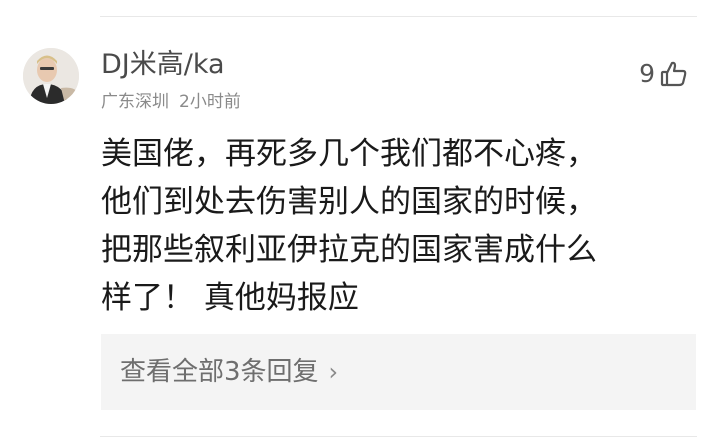  What do you see at coordinates (219, 372) in the screenshot?
I see `replies-label-text: 查看全部3条回复` at bounding box center [219, 372].